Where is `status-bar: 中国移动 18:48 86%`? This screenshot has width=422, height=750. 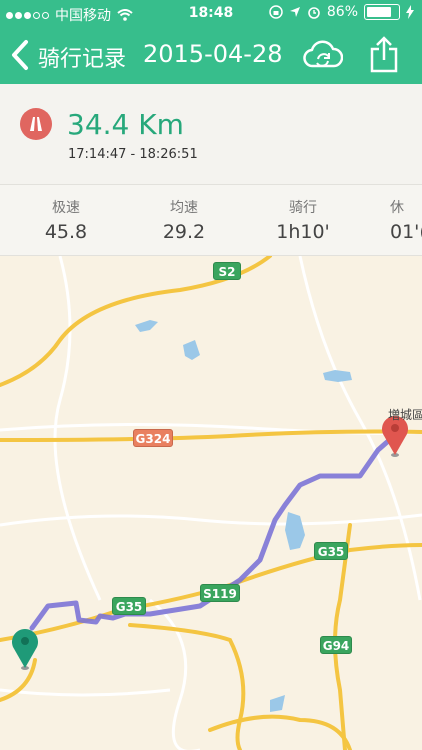 status-bar: 中国移动 18:48 86% is located at coordinates (211, 14).